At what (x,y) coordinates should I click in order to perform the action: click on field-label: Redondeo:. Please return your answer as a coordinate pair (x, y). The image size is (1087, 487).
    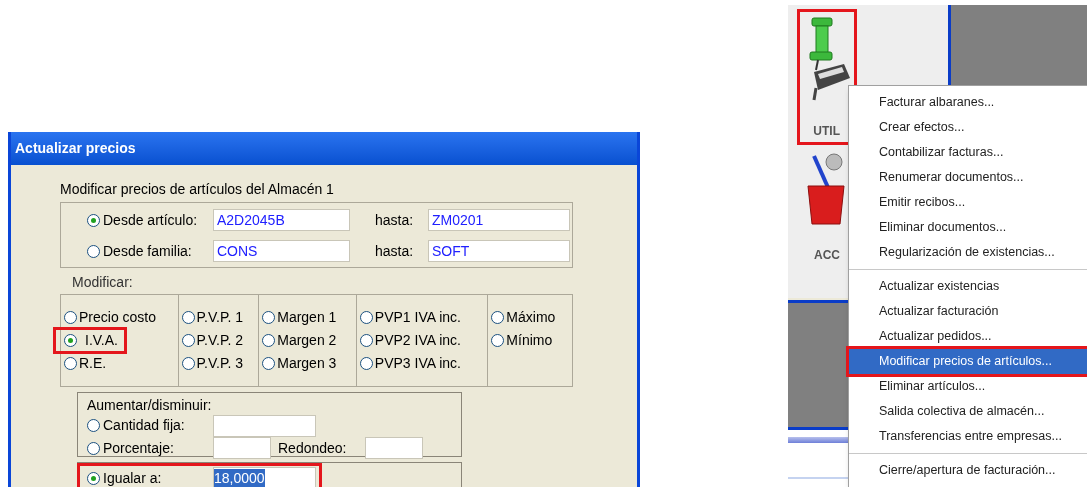
    Looking at the image, I should click on (313, 448).